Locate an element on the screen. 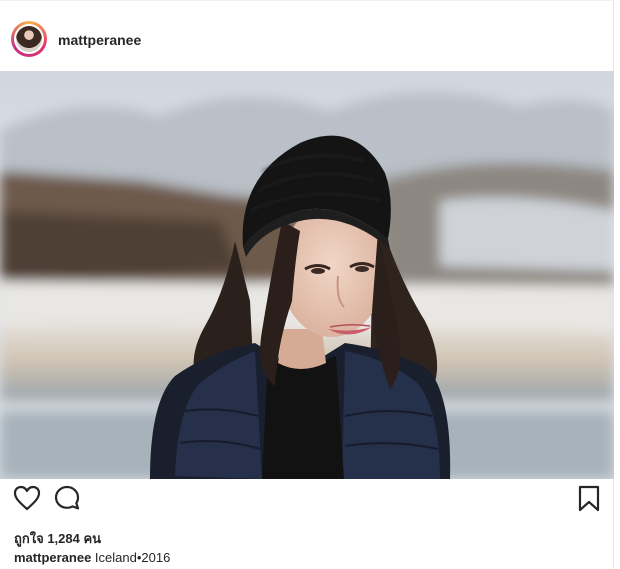 The image size is (620, 569). caption-username-link: mattperanee is located at coordinates (52, 557).